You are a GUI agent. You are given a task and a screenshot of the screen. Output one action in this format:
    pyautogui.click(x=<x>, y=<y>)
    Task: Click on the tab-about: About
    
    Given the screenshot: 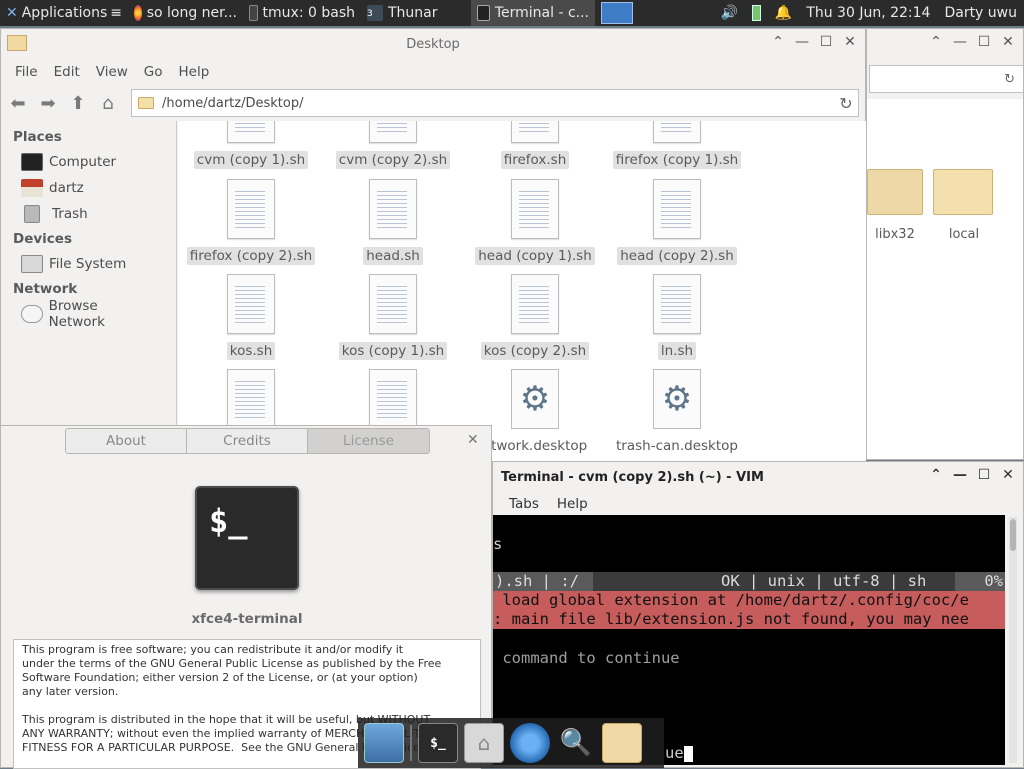 What is the action you would take?
    pyautogui.click(x=126, y=441)
    